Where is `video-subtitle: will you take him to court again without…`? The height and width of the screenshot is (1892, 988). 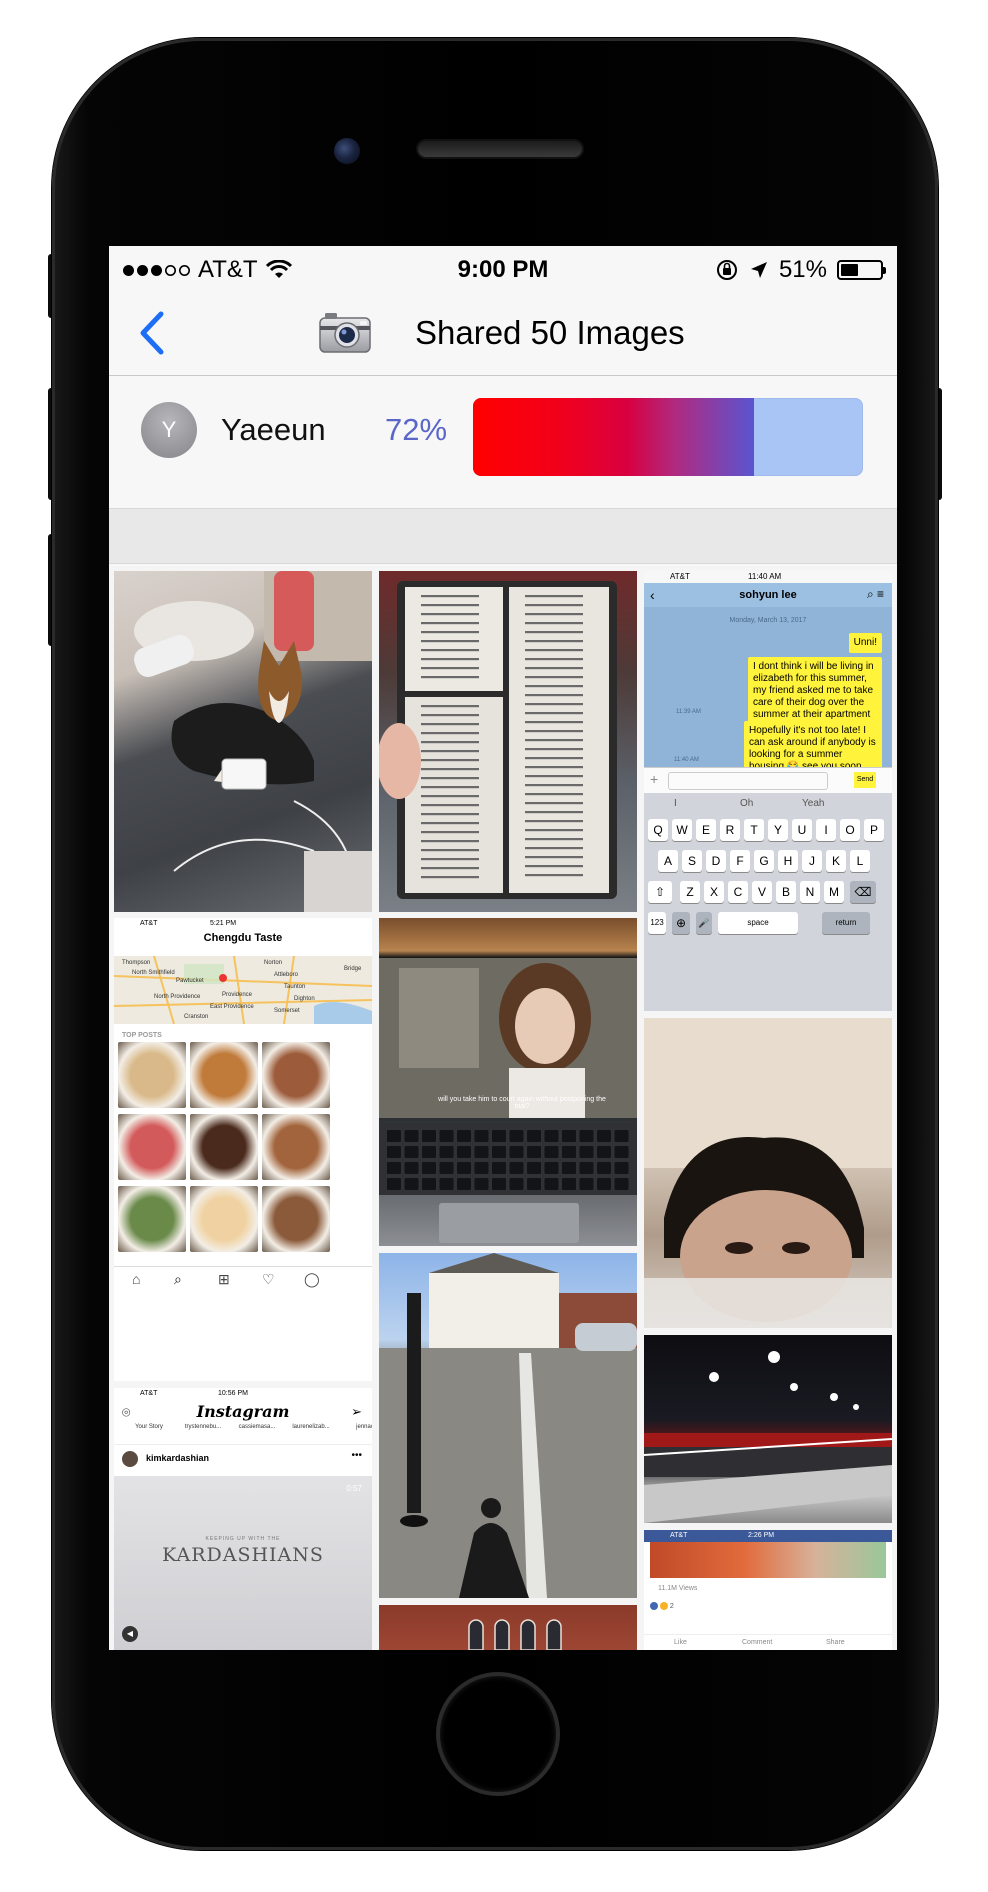
video-subtitle: will you take him to court again without… is located at coordinates (522, 1103).